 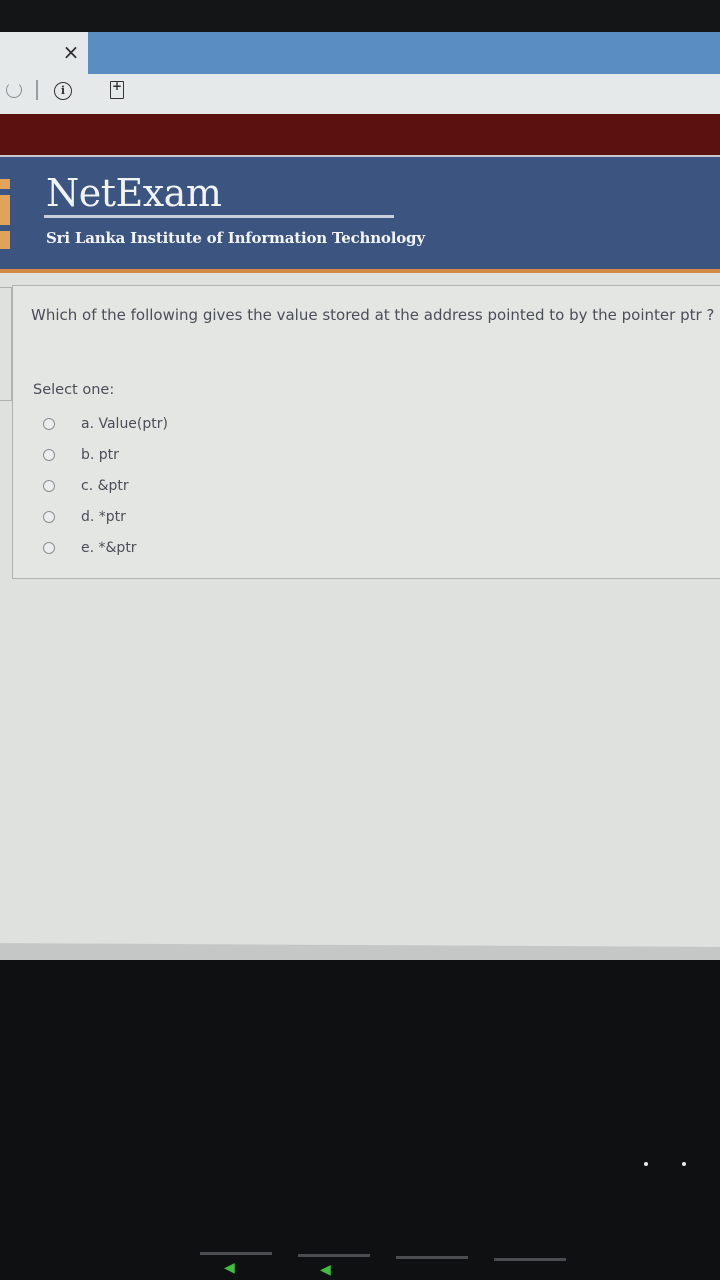 I want to click on reload-icon, so click(x=14, y=90).